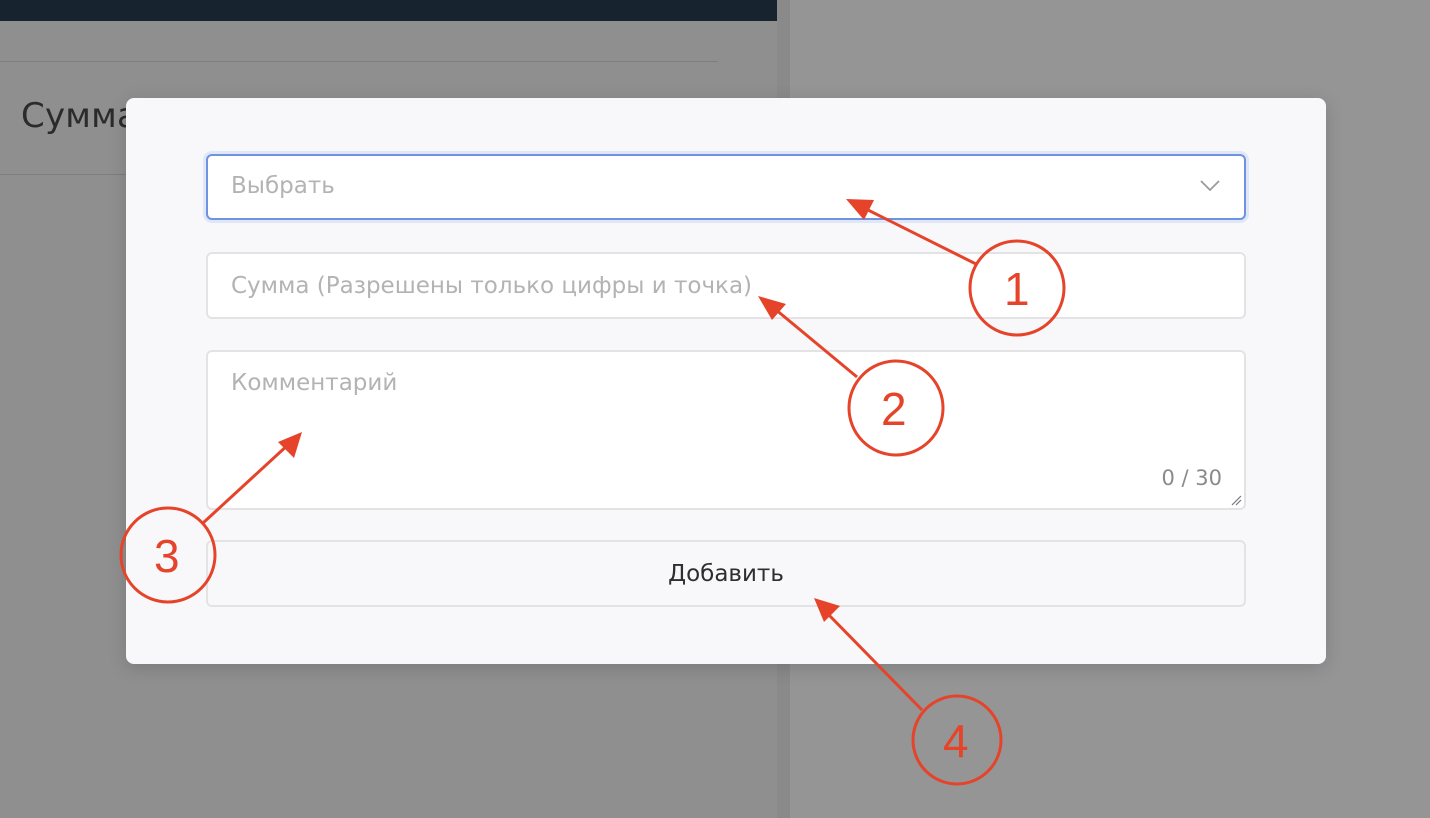 Image resolution: width=1430 pixels, height=818 pixels. Describe the element at coordinates (388, 10) in the screenshot. I see `background-top-bar` at that location.